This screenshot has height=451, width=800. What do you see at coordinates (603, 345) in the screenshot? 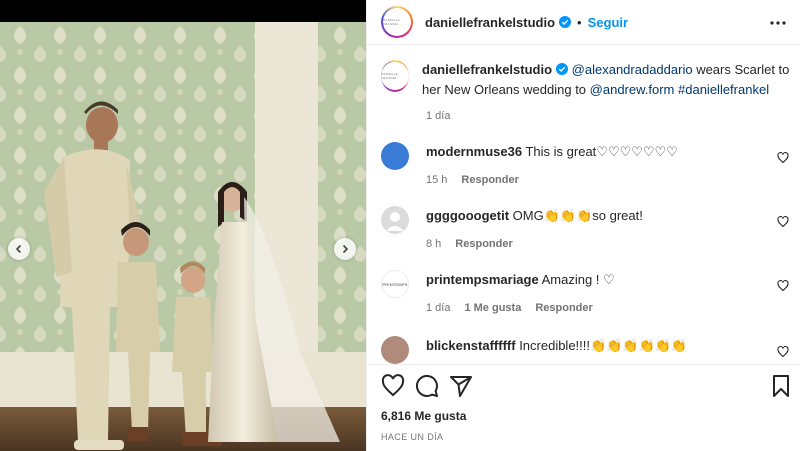
I see `comment-body: Incredible!!!!👏👏👏👏👏👏` at bounding box center [603, 345].